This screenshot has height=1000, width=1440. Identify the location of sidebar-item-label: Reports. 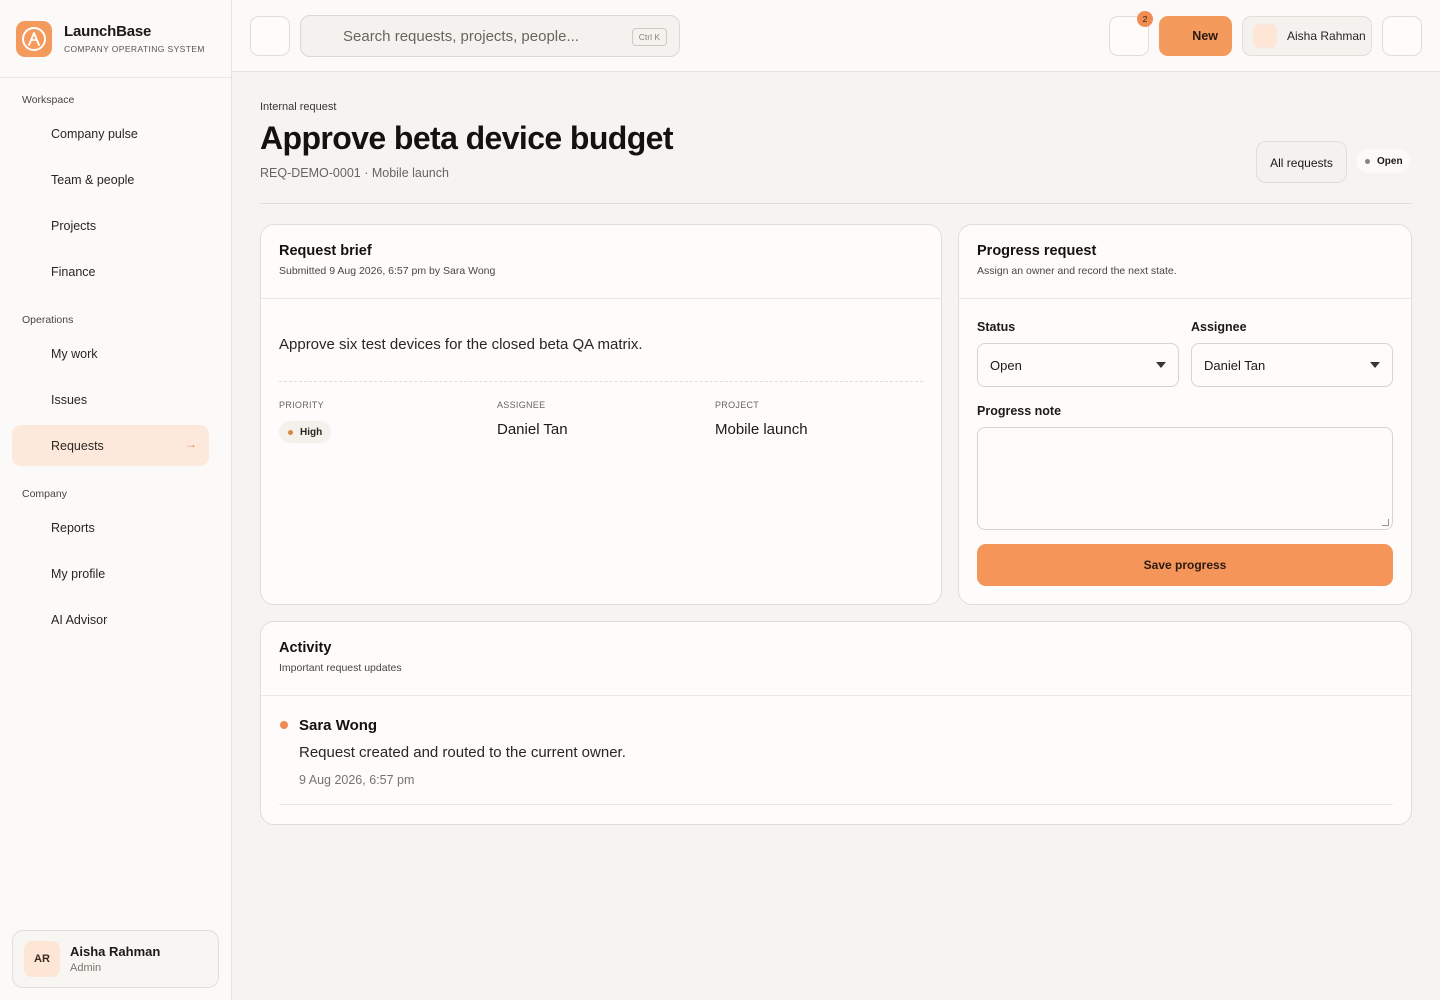
(73, 527).